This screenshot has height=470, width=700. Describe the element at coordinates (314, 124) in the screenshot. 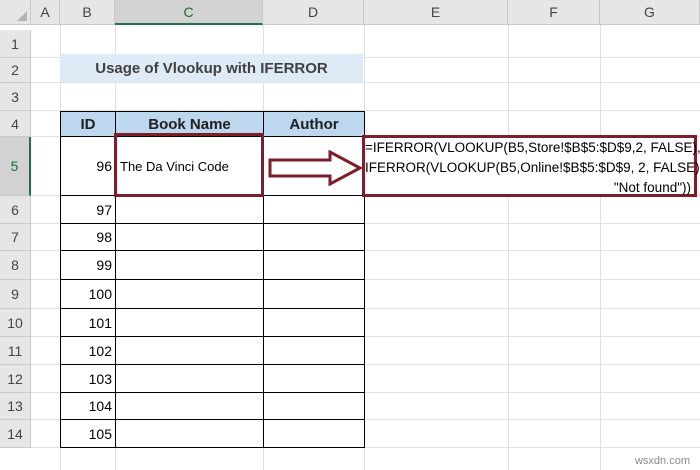

I see `author-header: Author` at that location.